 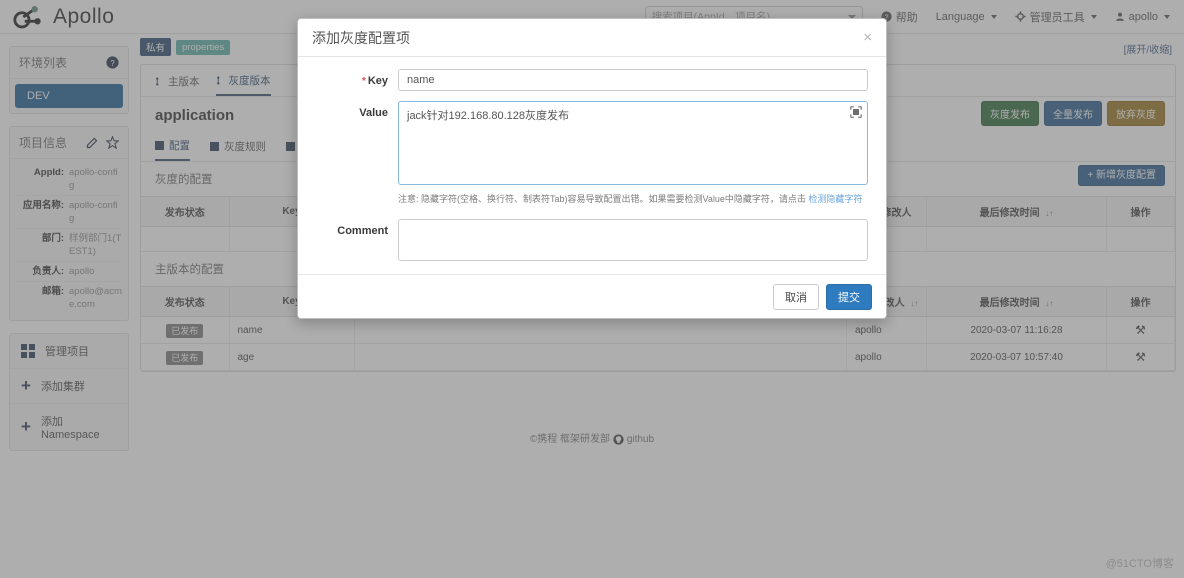 What do you see at coordinates (849, 296) in the screenshot?
I see `submit-button: 提交` at bounding box center [849, 296].